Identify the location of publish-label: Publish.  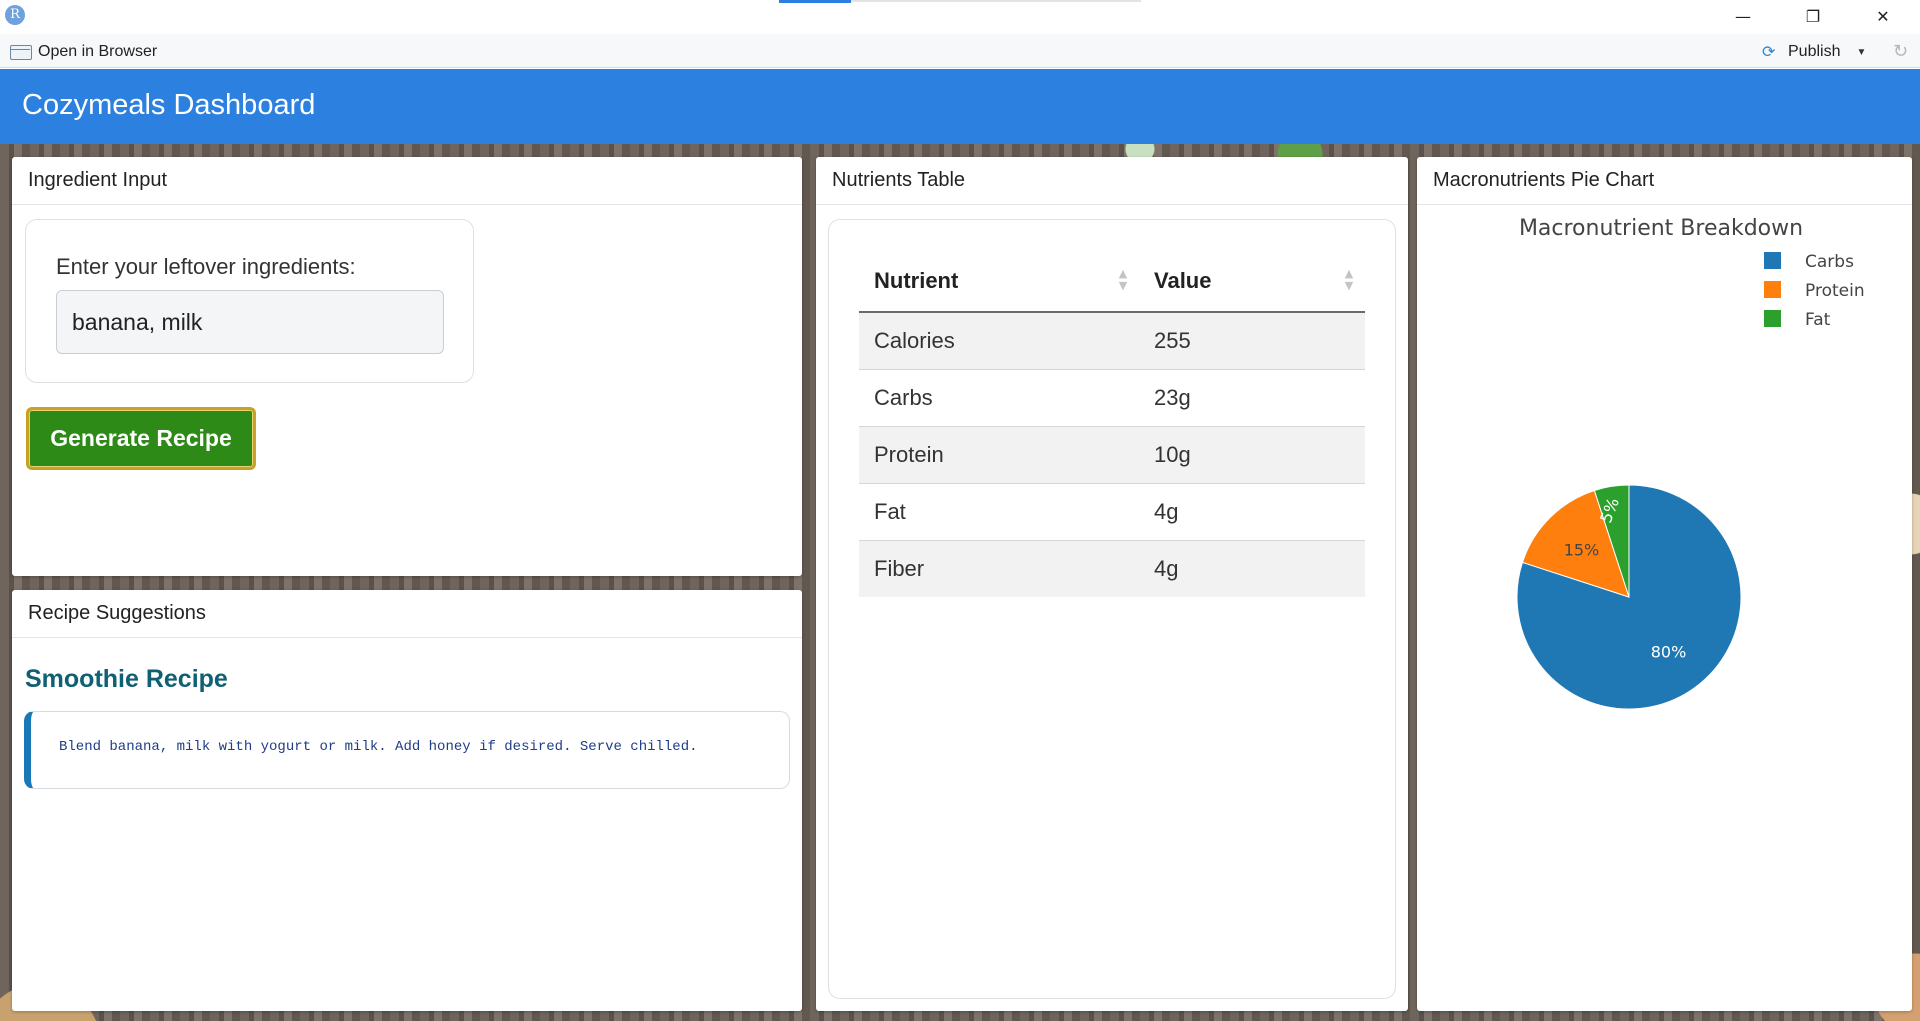
(1814, 51).